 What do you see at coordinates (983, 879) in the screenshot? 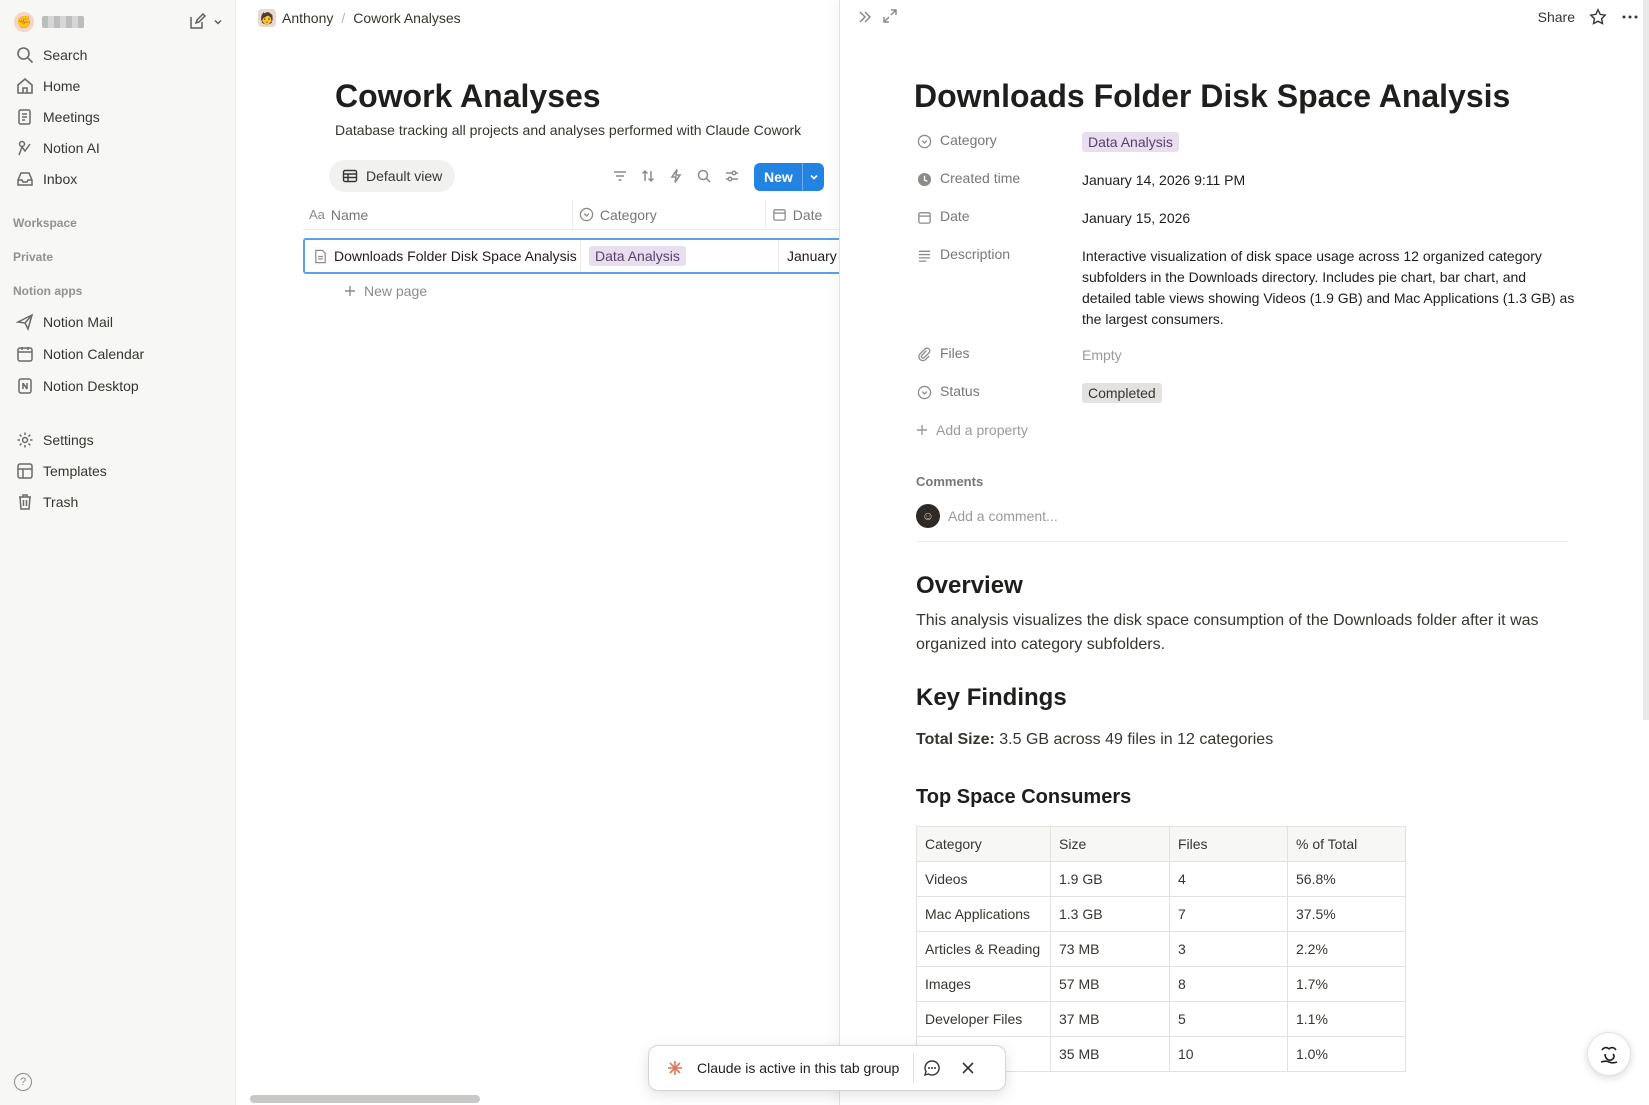
I see `table-cell: Videos` at bounding box center [983, 879].